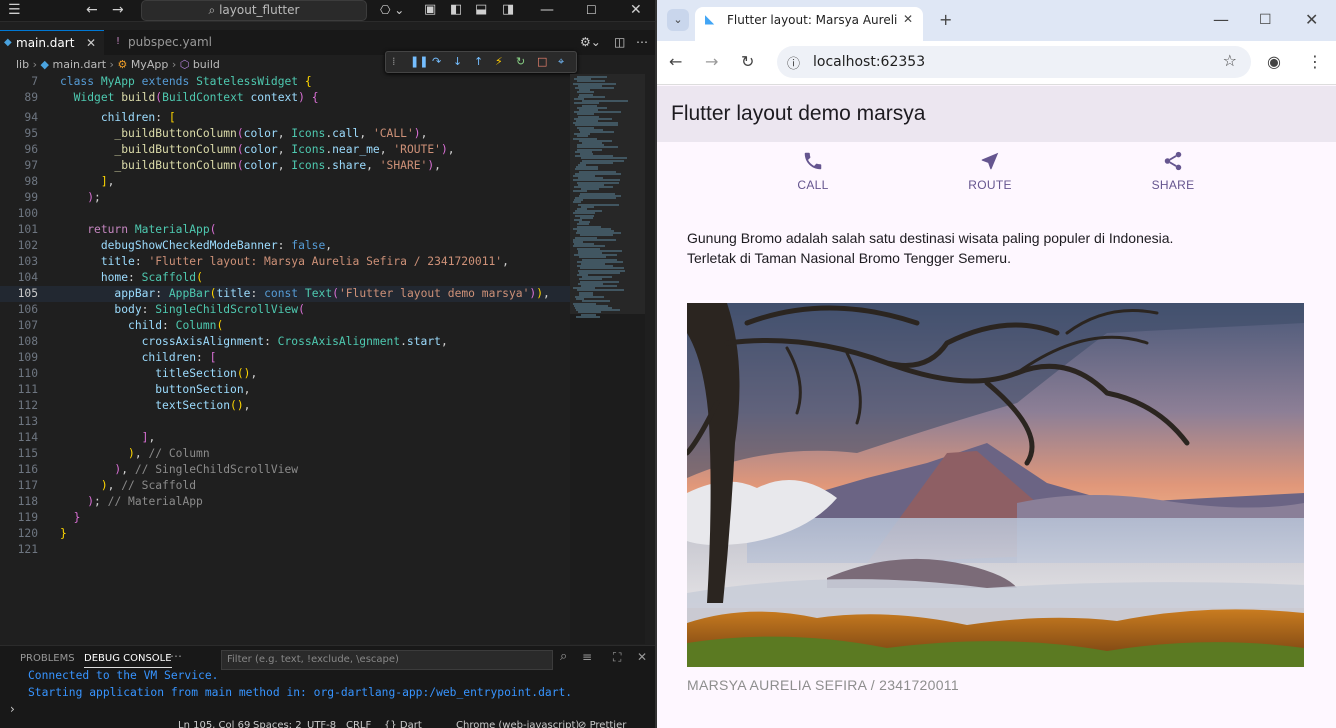  Describe the element at coordinates (457, 62) in the screenshot. I see `step-into-icon: ↓` at that location.